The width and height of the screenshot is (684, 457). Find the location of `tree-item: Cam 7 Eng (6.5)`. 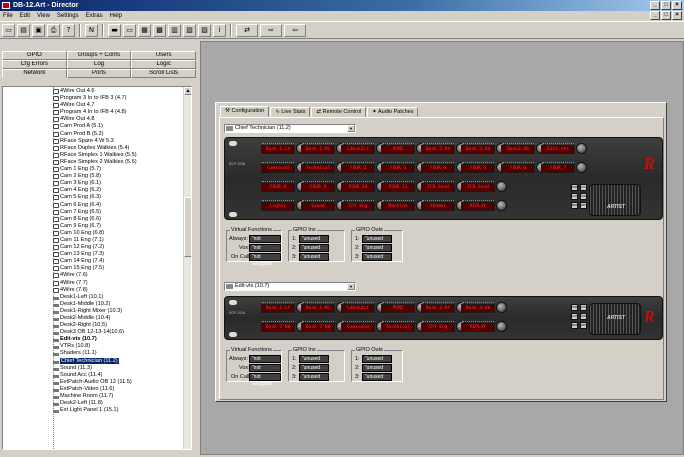

tree-item: Cam 7 Eng (6.5) is located at coordinates (97, 212).